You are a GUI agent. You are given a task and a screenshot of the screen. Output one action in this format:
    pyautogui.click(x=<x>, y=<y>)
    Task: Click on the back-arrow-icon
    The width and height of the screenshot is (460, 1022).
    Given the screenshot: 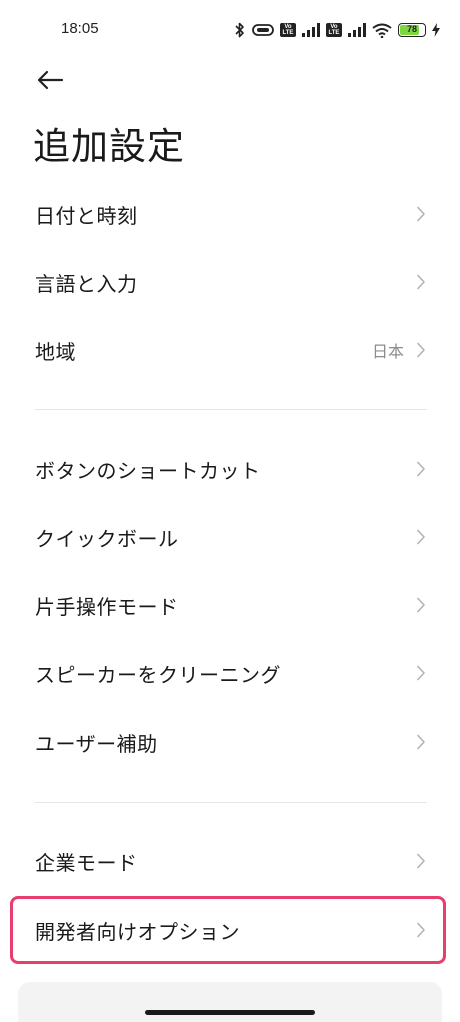 What is the action you would take?
    pyautogui.click(x=50, y=80)
    